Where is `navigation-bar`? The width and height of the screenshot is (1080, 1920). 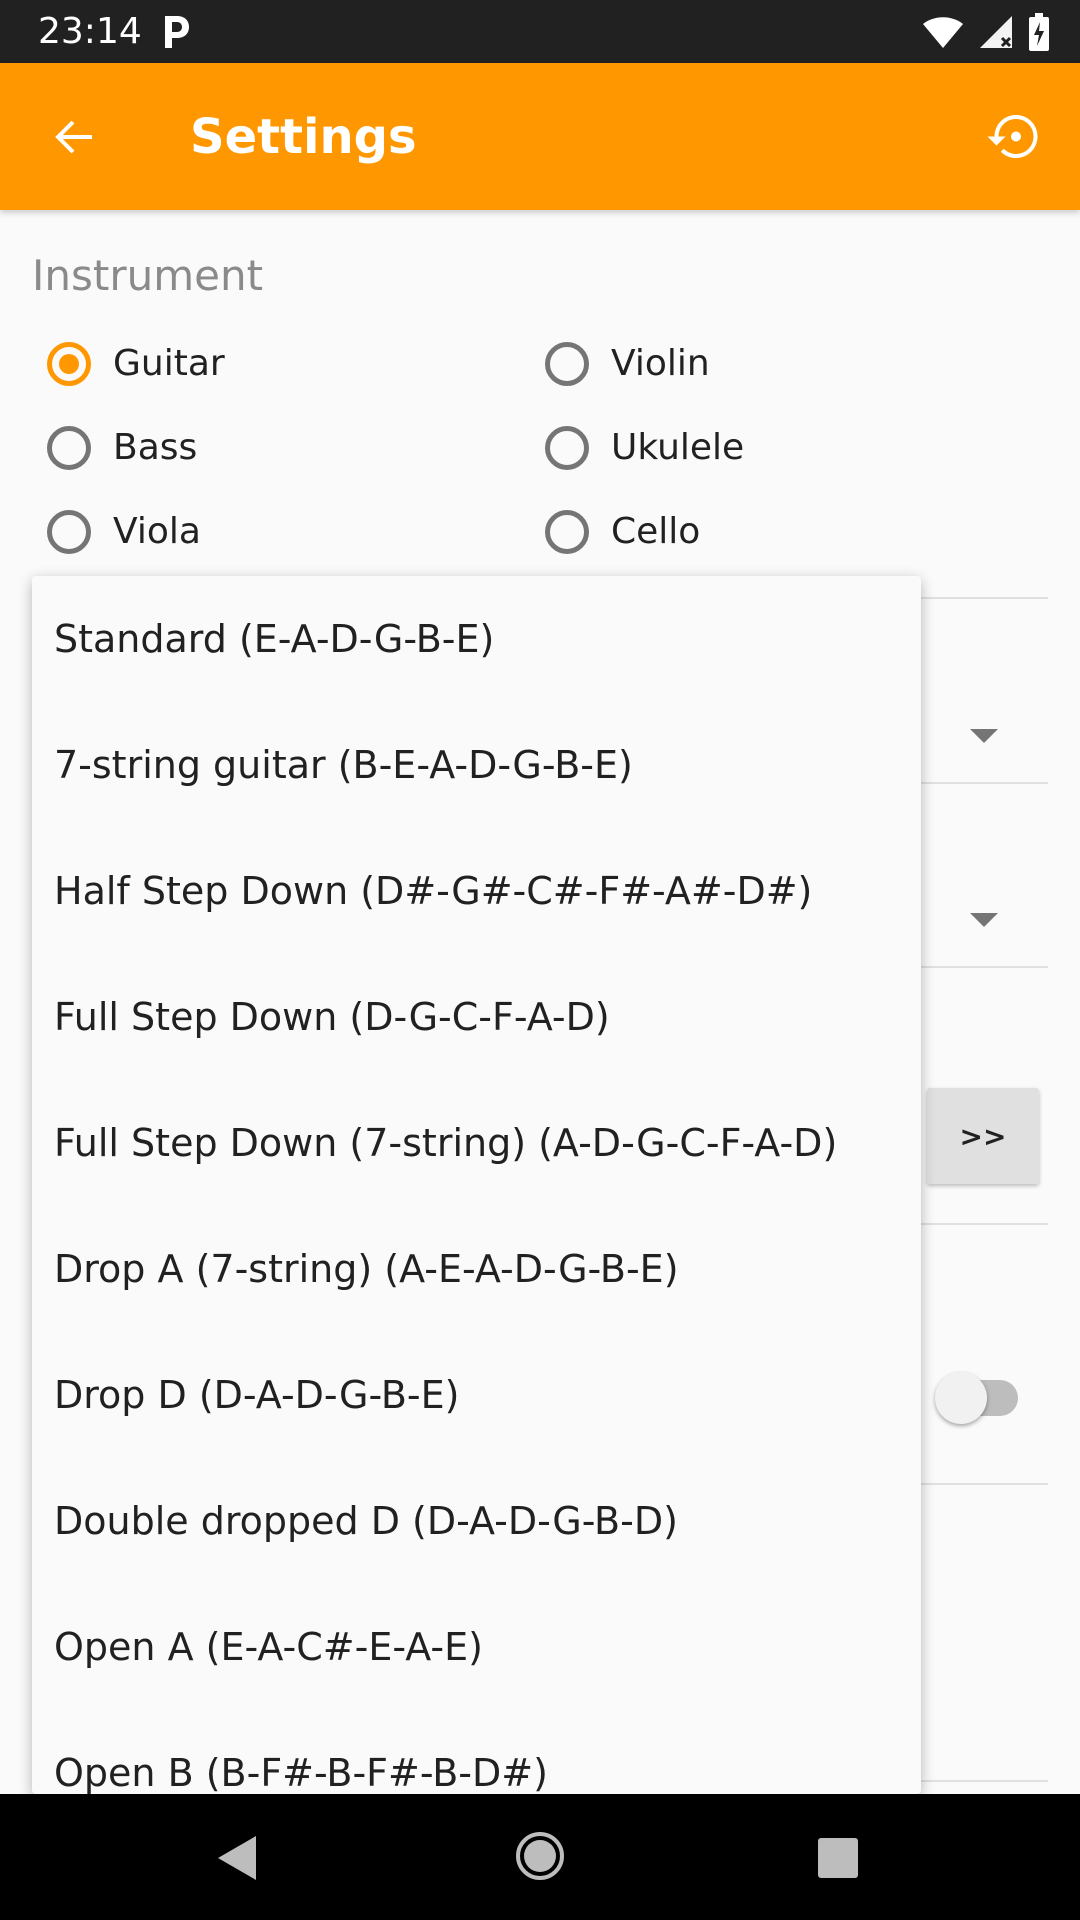
navigation-bar is located at coordinates (540, 1857).